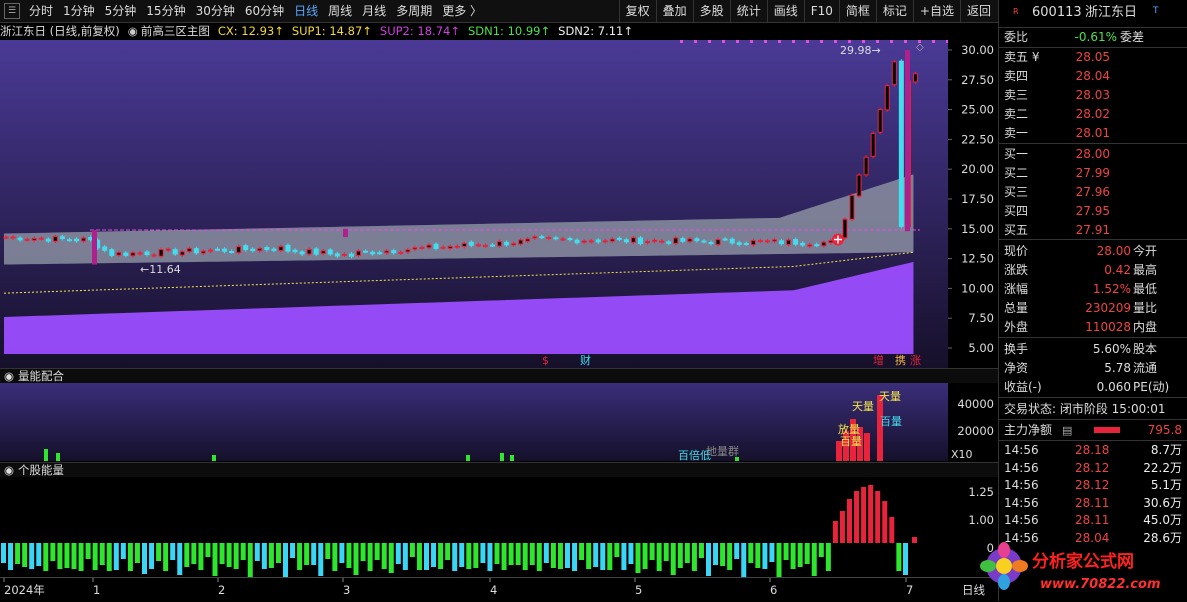 This screenshot has width=1187, height=602. What do you see at coordinates (306, 11) in the screenshot?
I see `period-tab-6: 日线` at bounding box center [306, 11].